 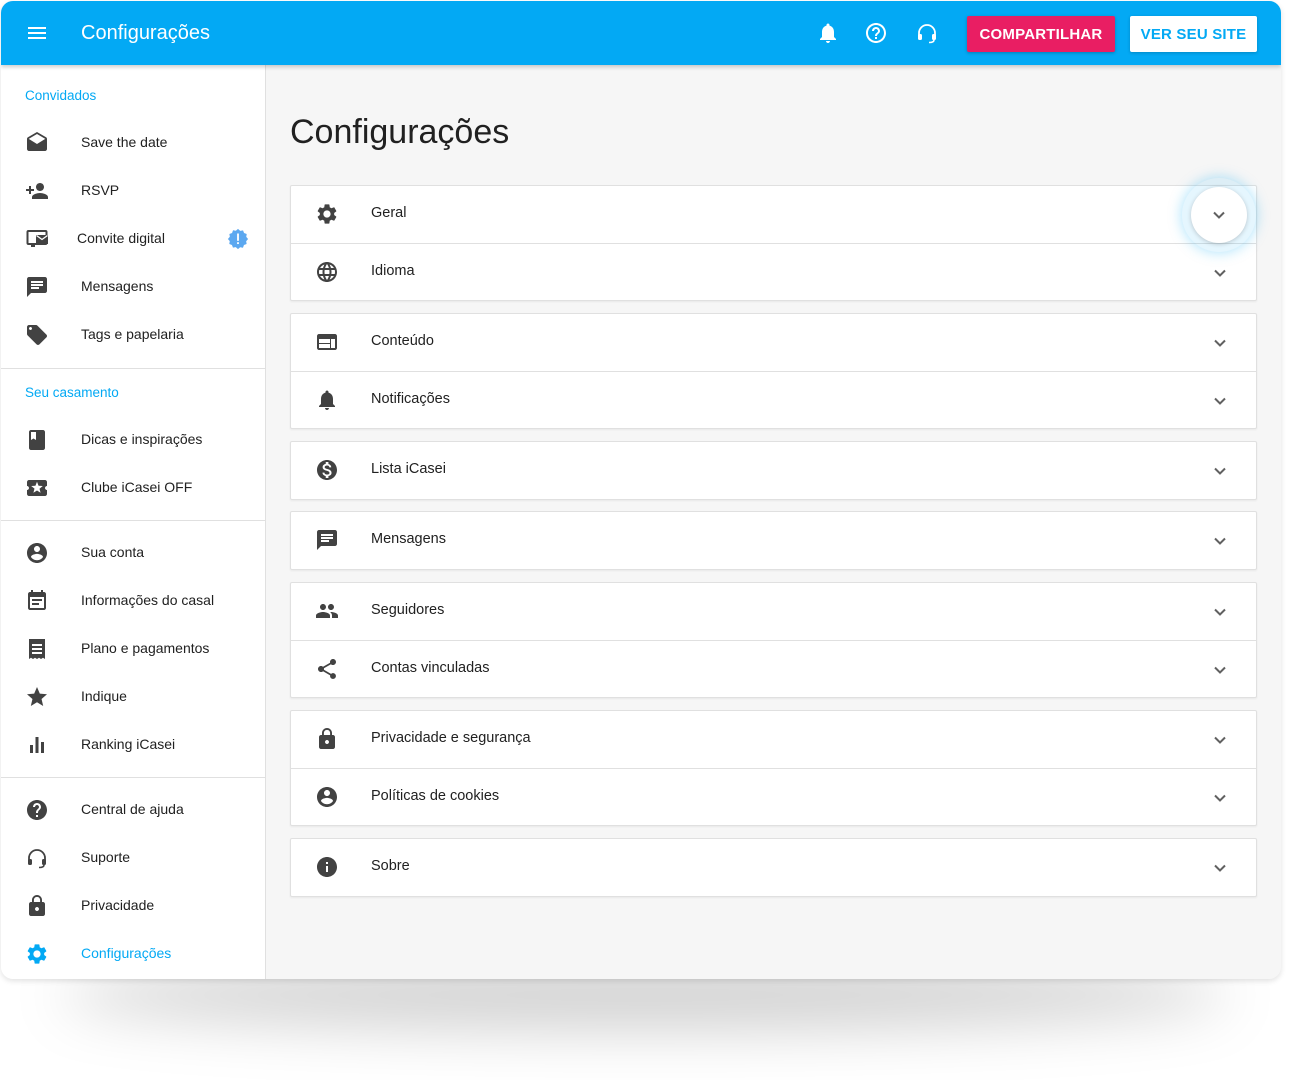 I want to click on view-site-button: VER SEU SITE, so click(x=1193, y=34).